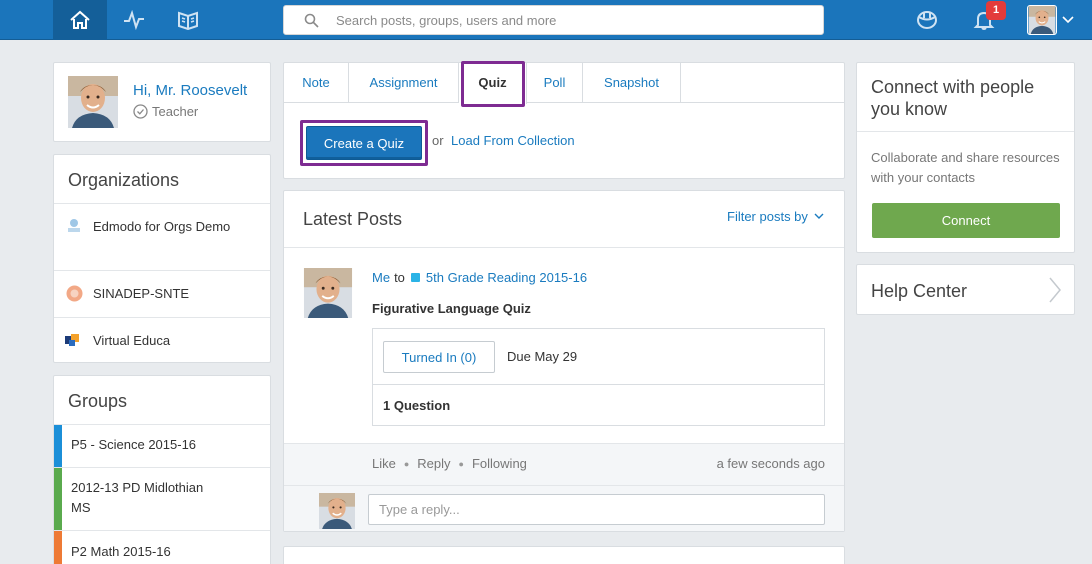  I want to click on chevron-right-icon, so click(1055, 290).